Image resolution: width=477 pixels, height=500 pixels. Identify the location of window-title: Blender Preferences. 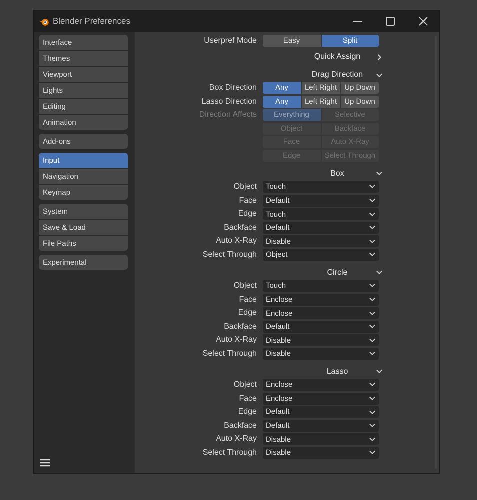
(91, 21).